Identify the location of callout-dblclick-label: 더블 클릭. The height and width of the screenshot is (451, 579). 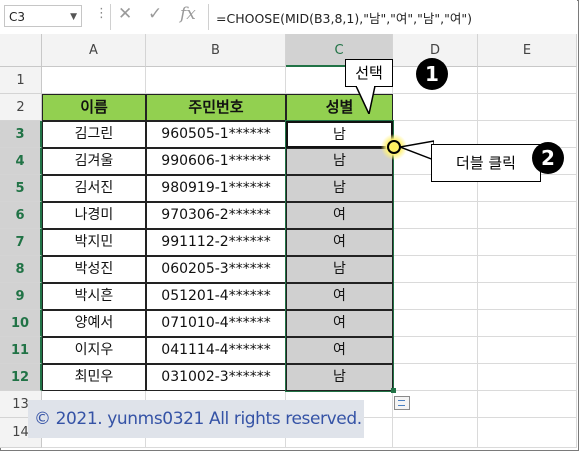
(486, 163).